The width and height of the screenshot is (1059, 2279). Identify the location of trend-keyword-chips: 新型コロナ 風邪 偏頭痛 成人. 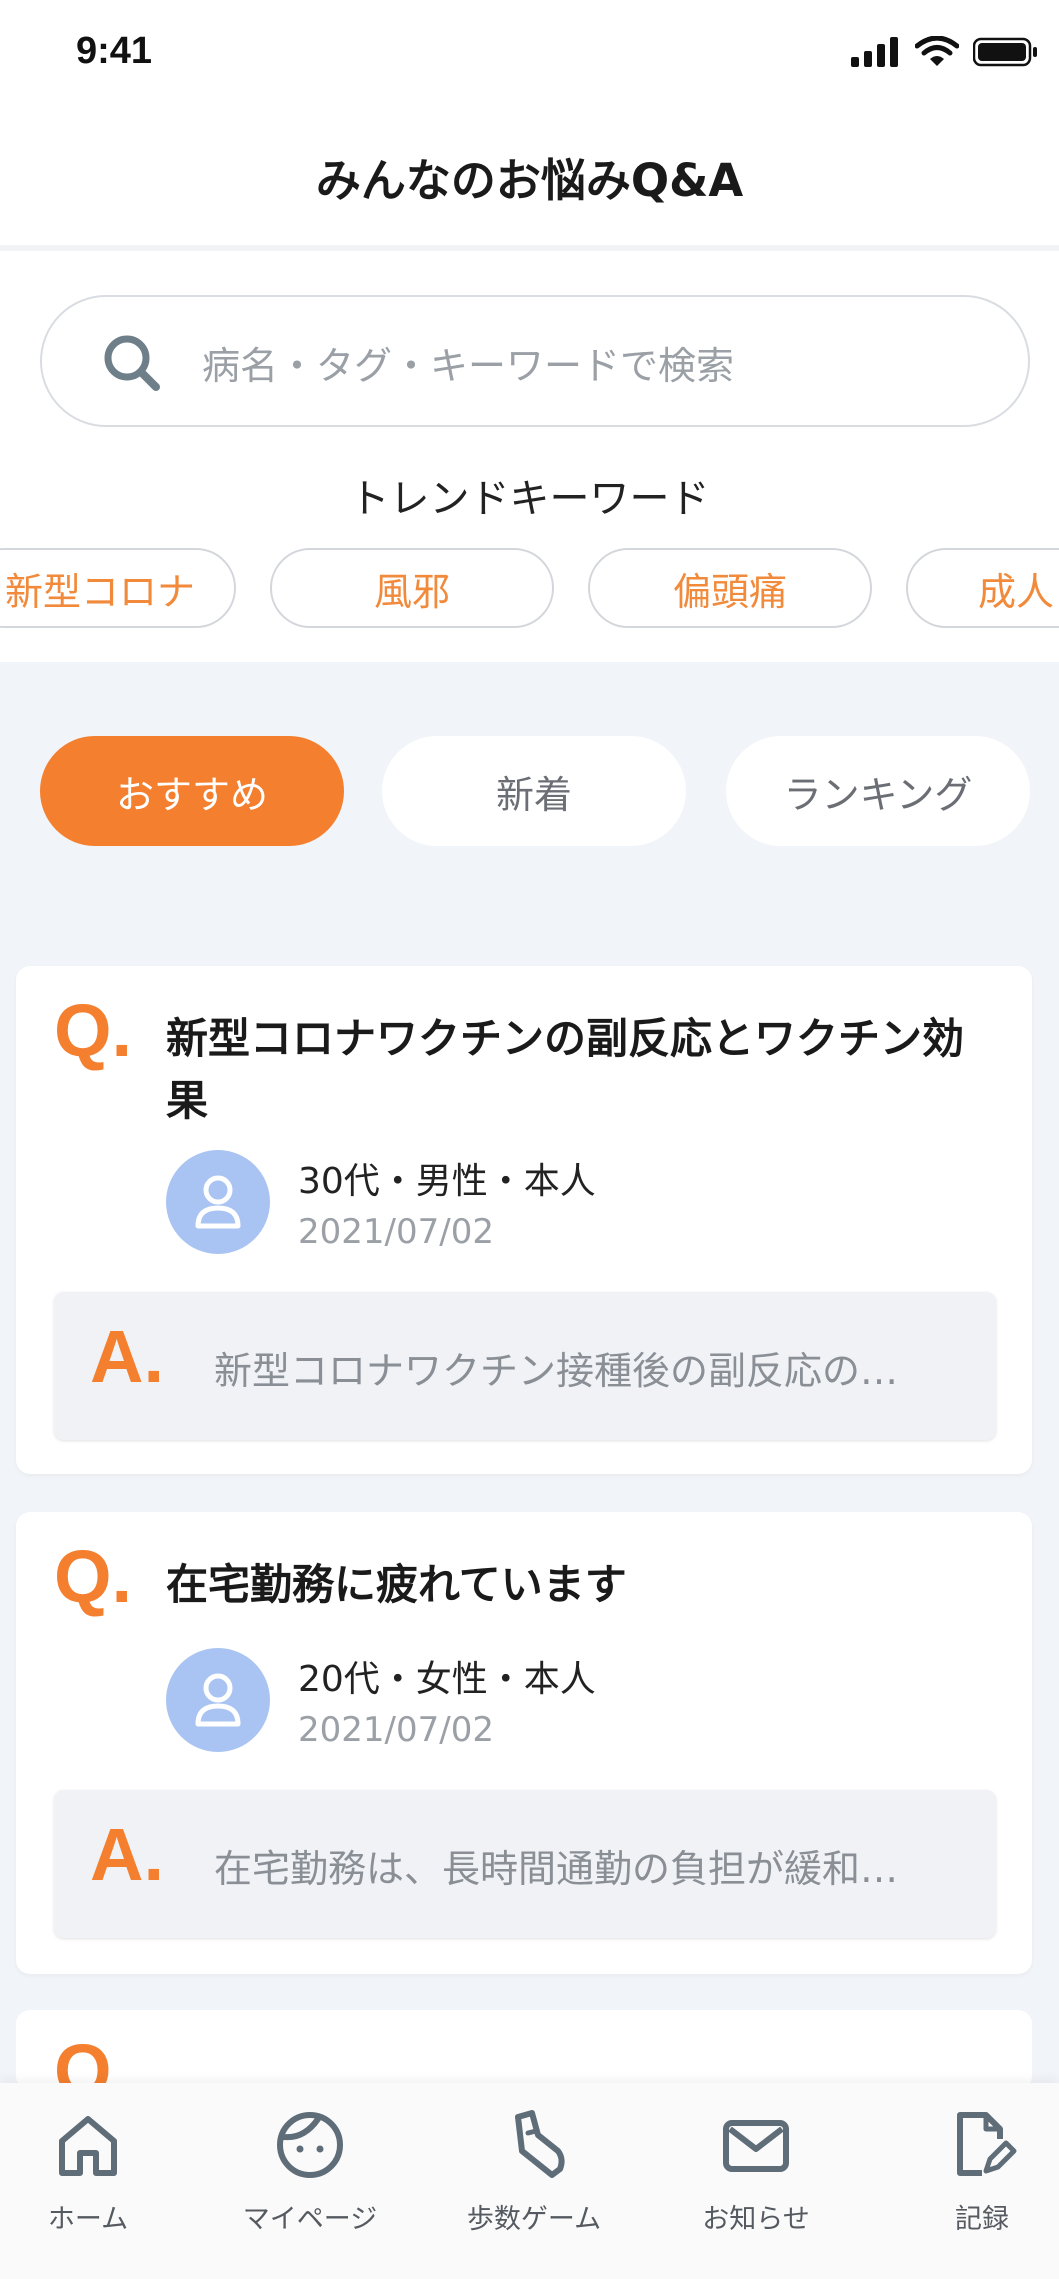
(529, 589).